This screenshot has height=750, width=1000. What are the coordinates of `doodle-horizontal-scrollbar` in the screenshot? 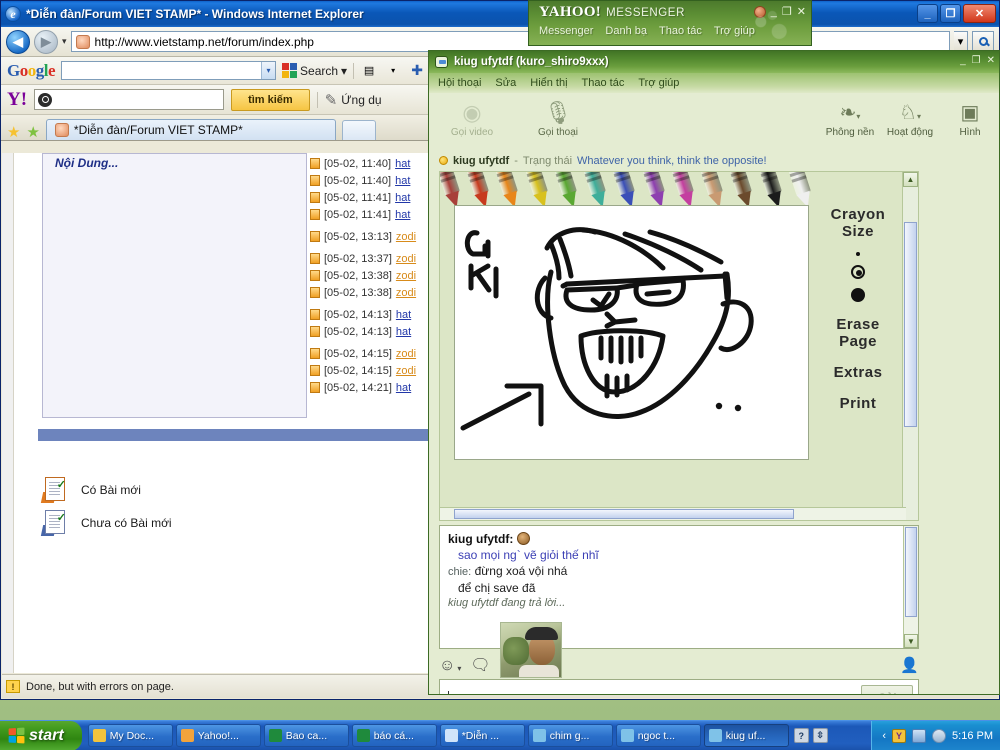 It's located at (673, 513).